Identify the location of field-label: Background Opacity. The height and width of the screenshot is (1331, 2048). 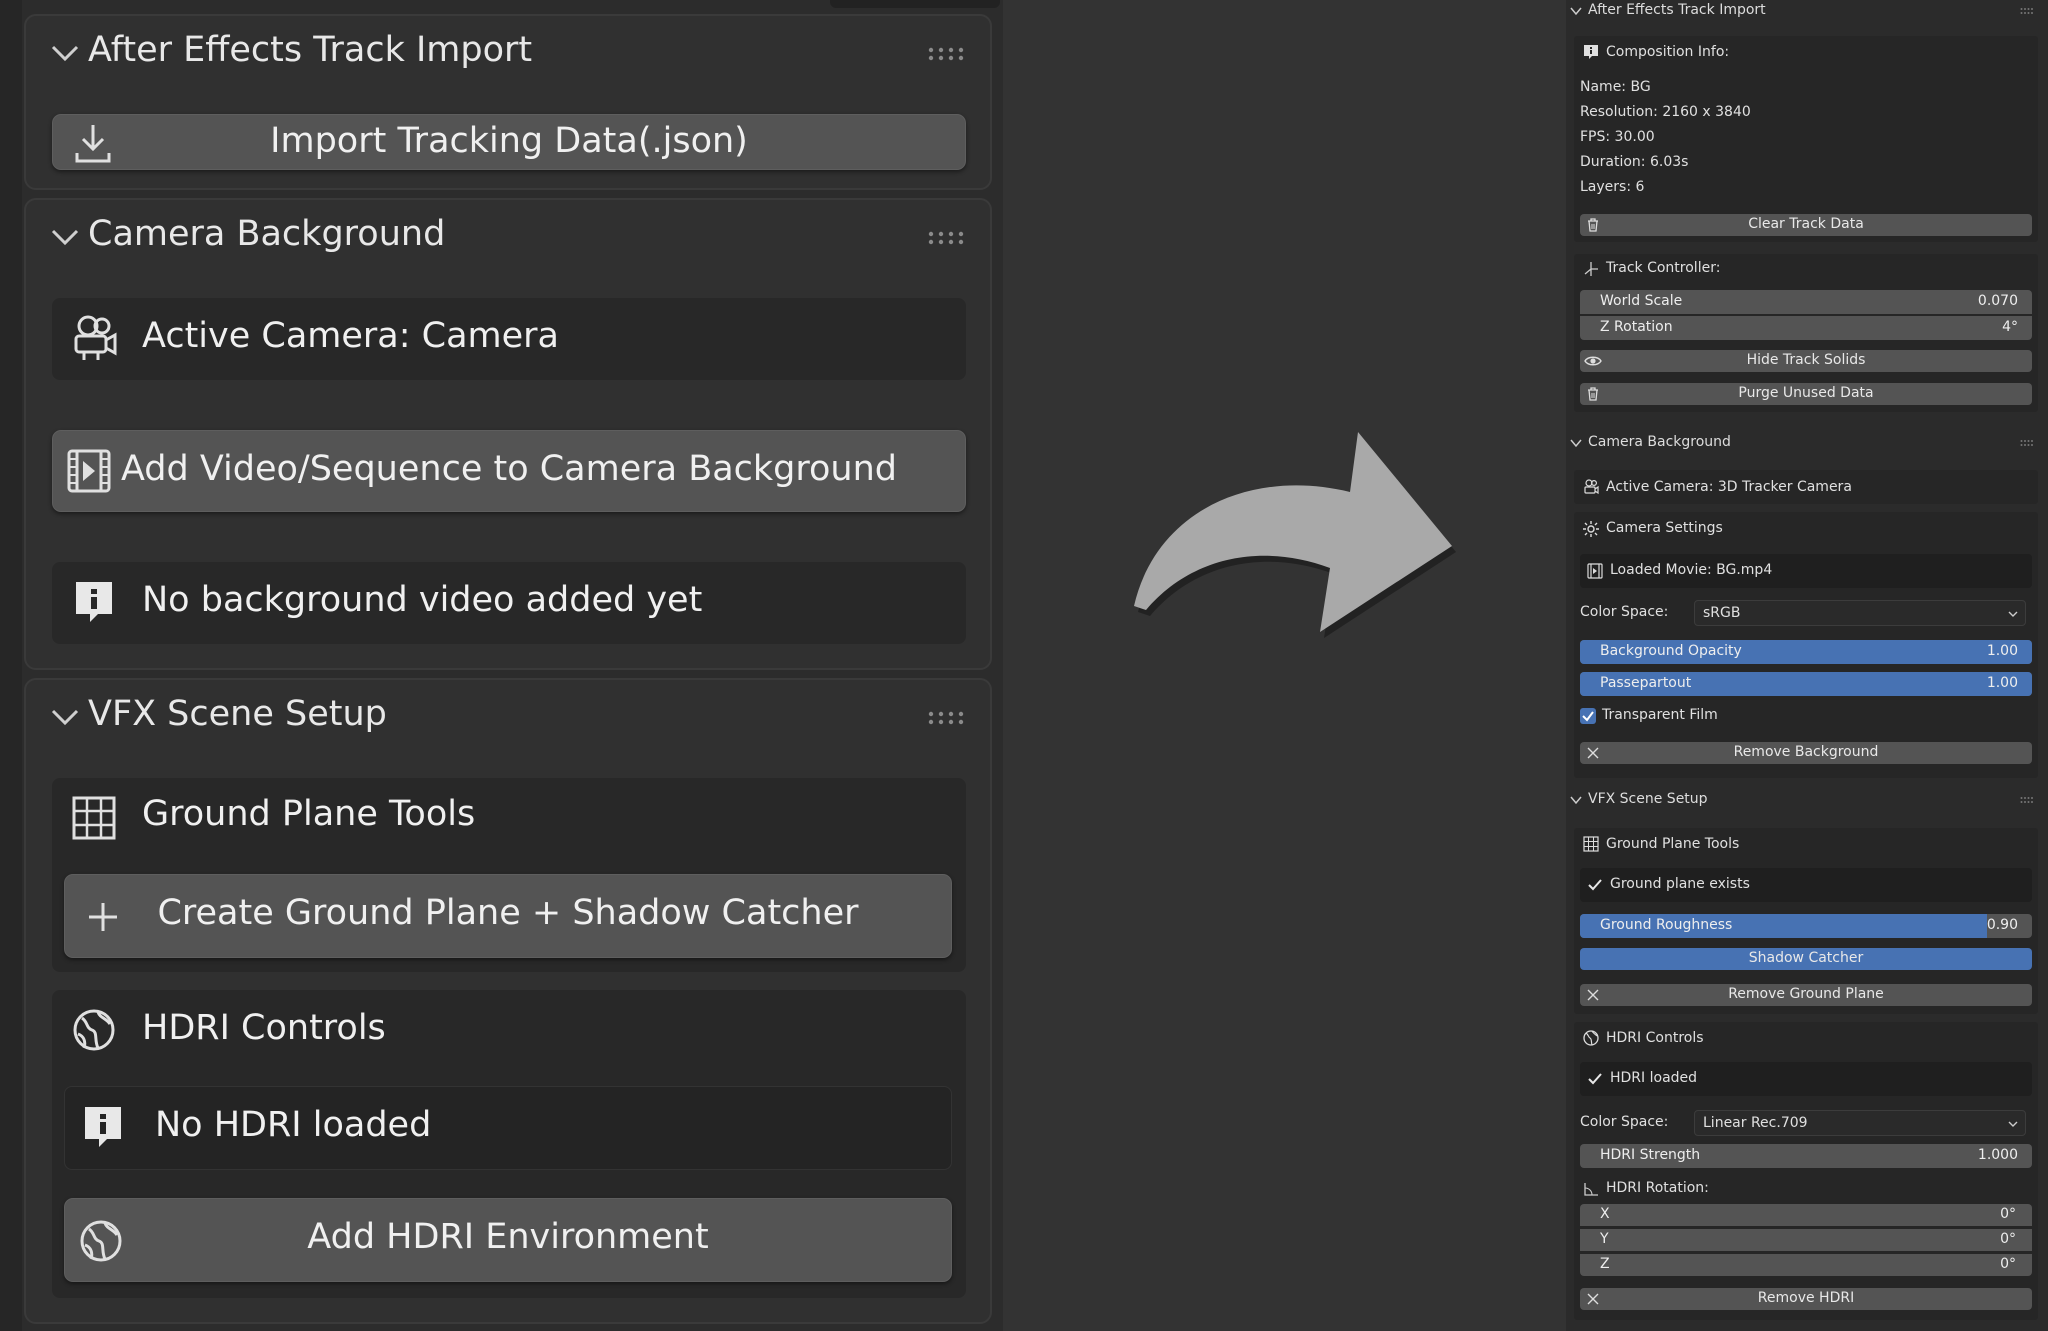
(1671, 651).